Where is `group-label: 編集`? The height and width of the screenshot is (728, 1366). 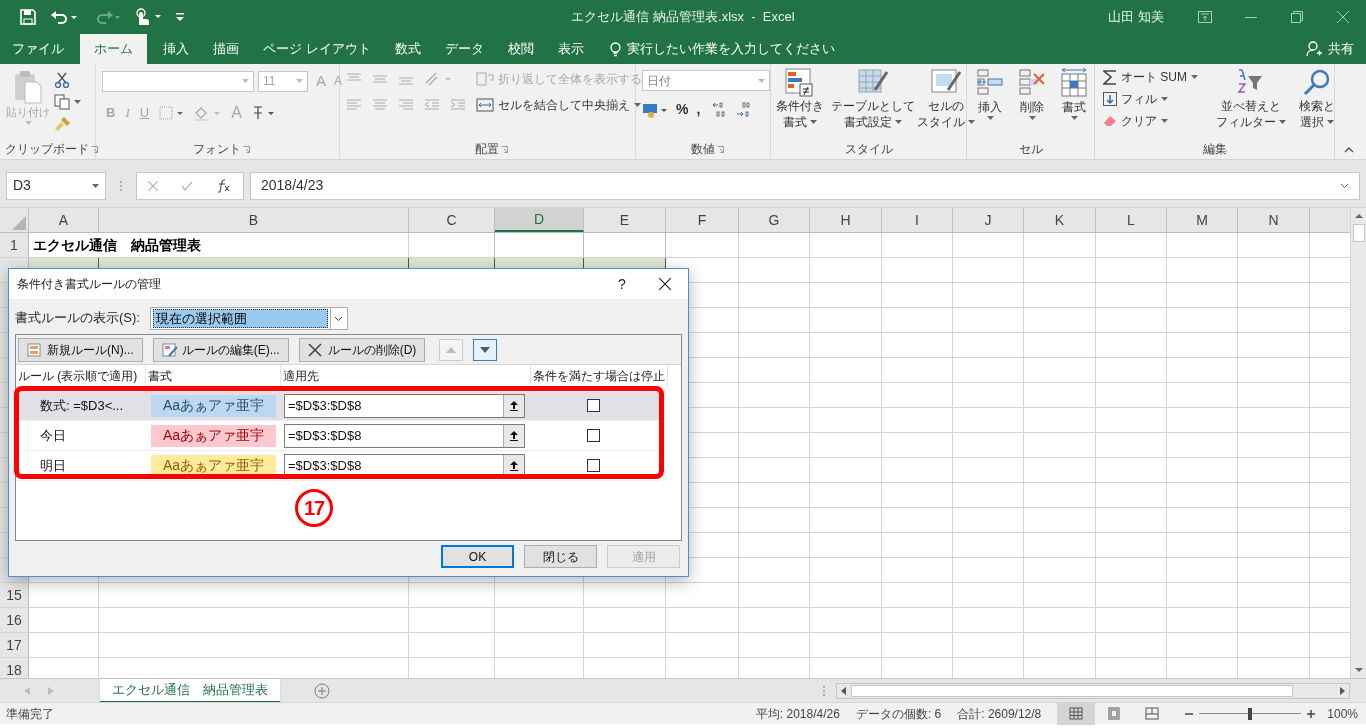 group-label: 編集 is located at coordinates (1214, 149).